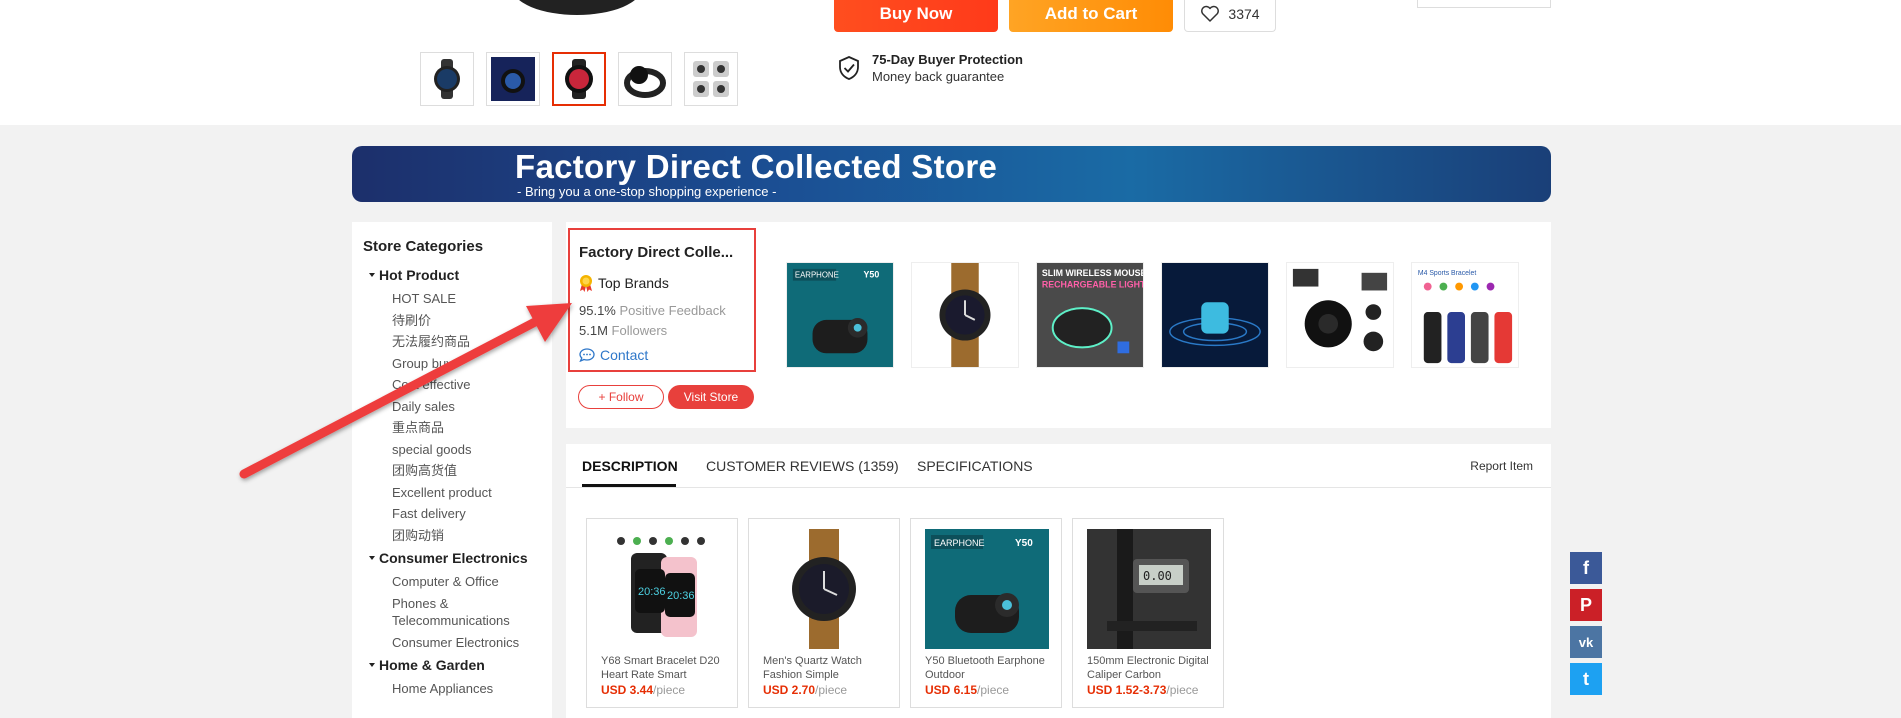  I want to click on category-item: Group buy, so click(472, 364).